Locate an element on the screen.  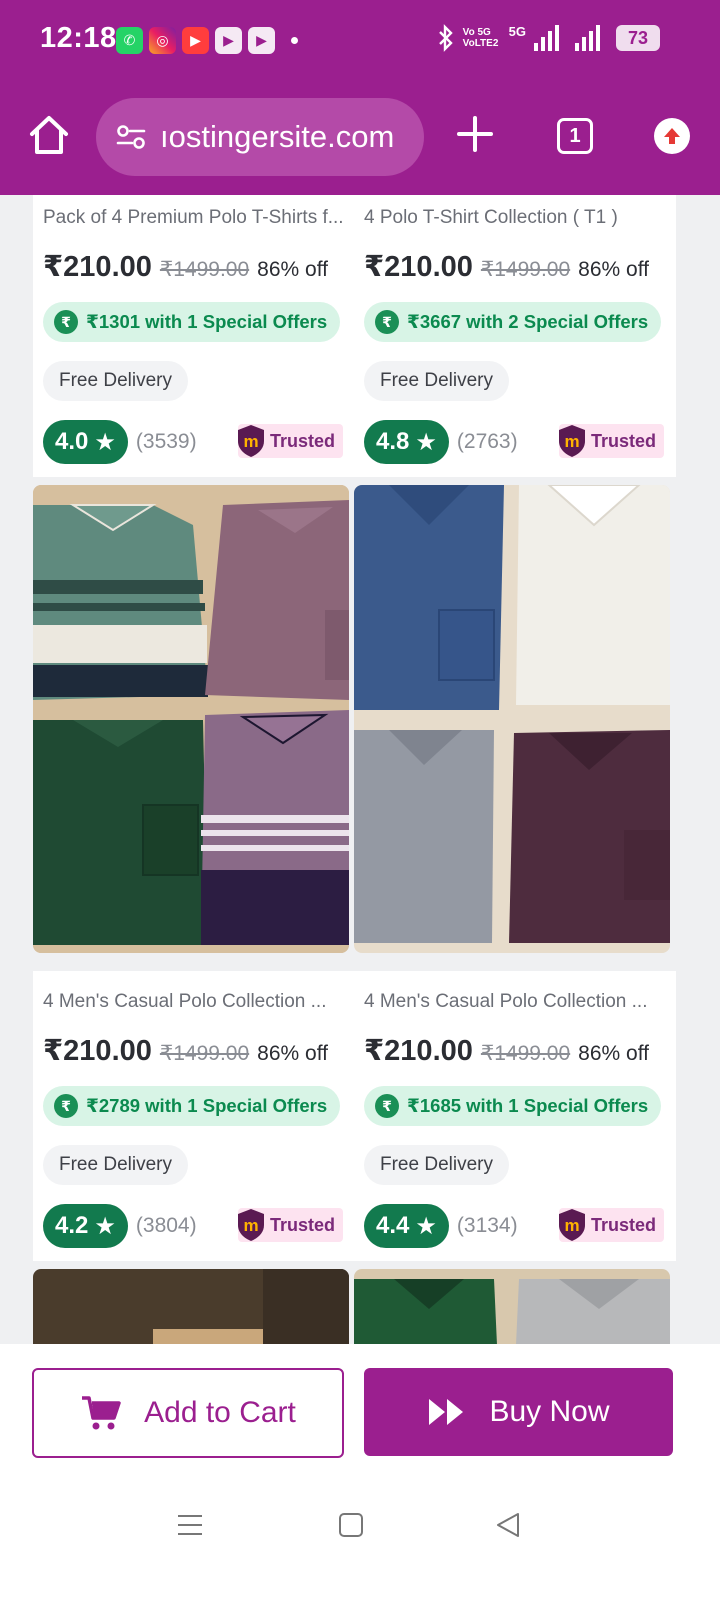
rating-value: 4.0 is located at coordinates (72, 441).